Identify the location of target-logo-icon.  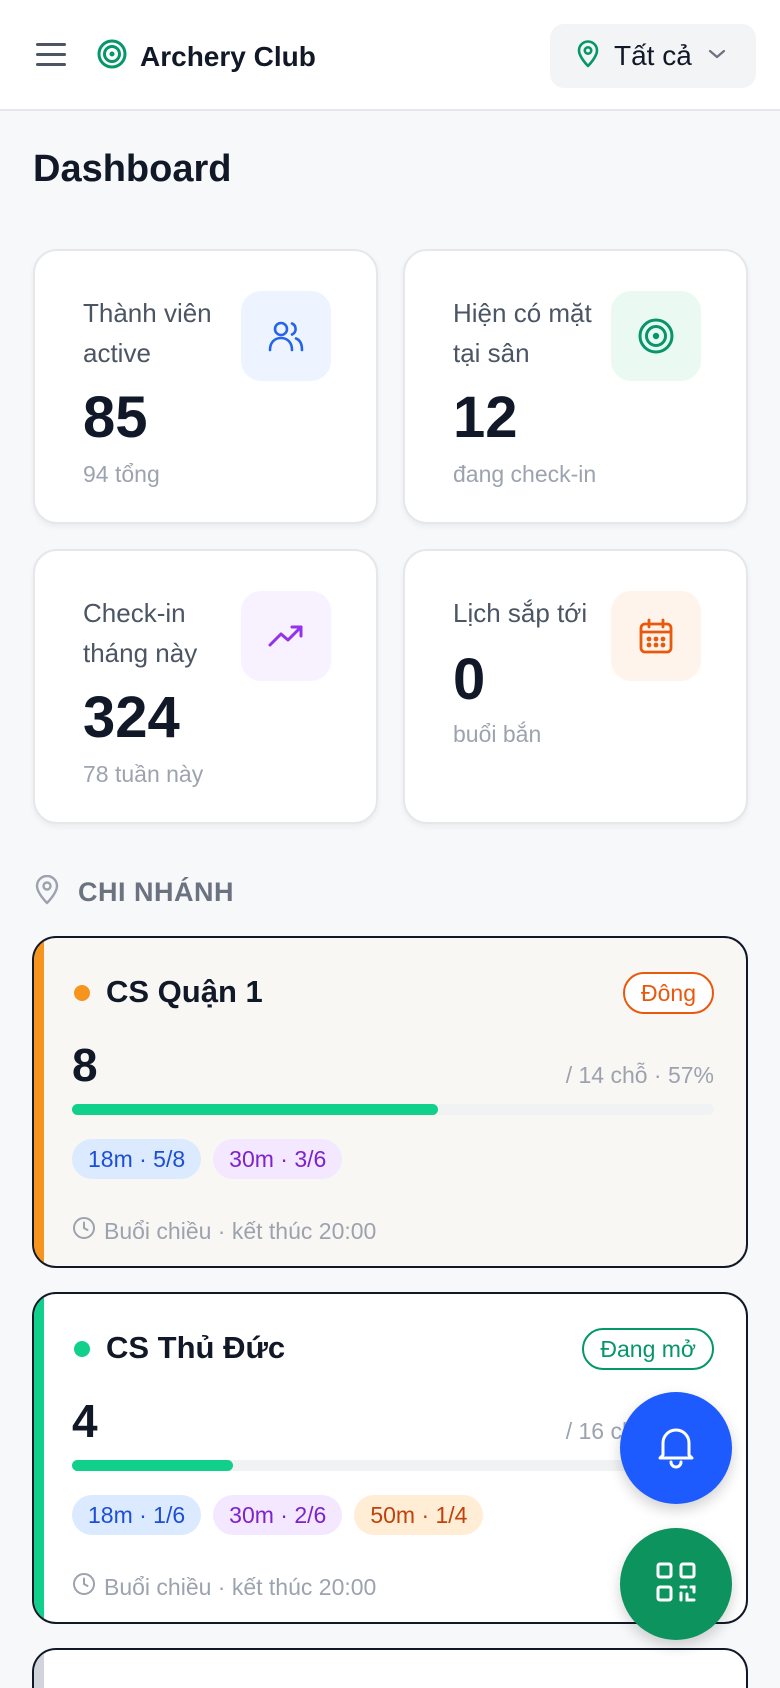
(112, 56).